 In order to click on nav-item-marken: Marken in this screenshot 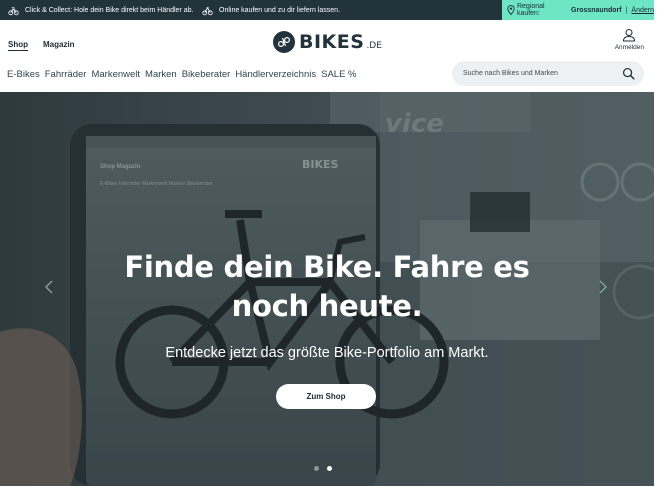, I will do `click(161, 74)`.